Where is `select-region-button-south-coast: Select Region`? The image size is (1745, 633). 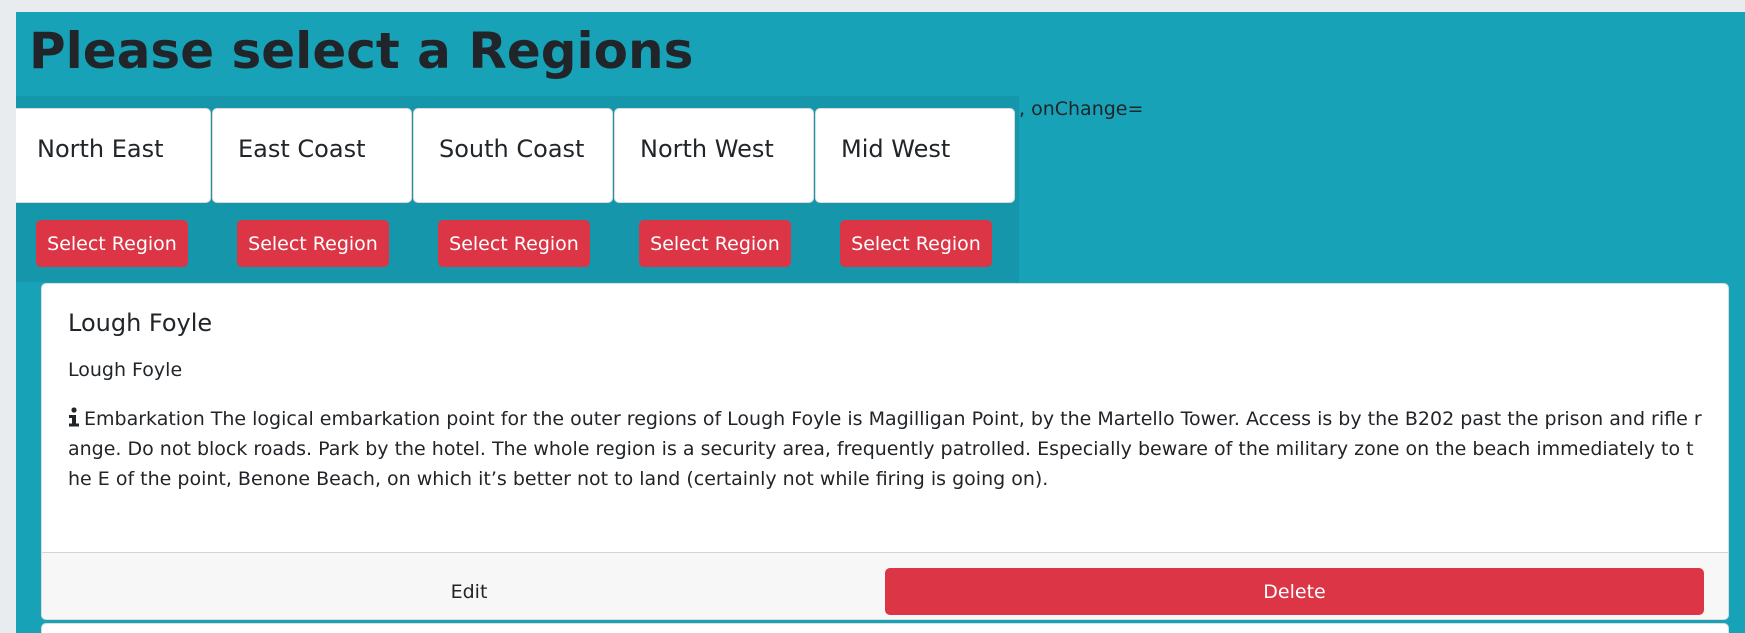
select-region-button-south-coast: Select Region is located at coordinates (514, 243).